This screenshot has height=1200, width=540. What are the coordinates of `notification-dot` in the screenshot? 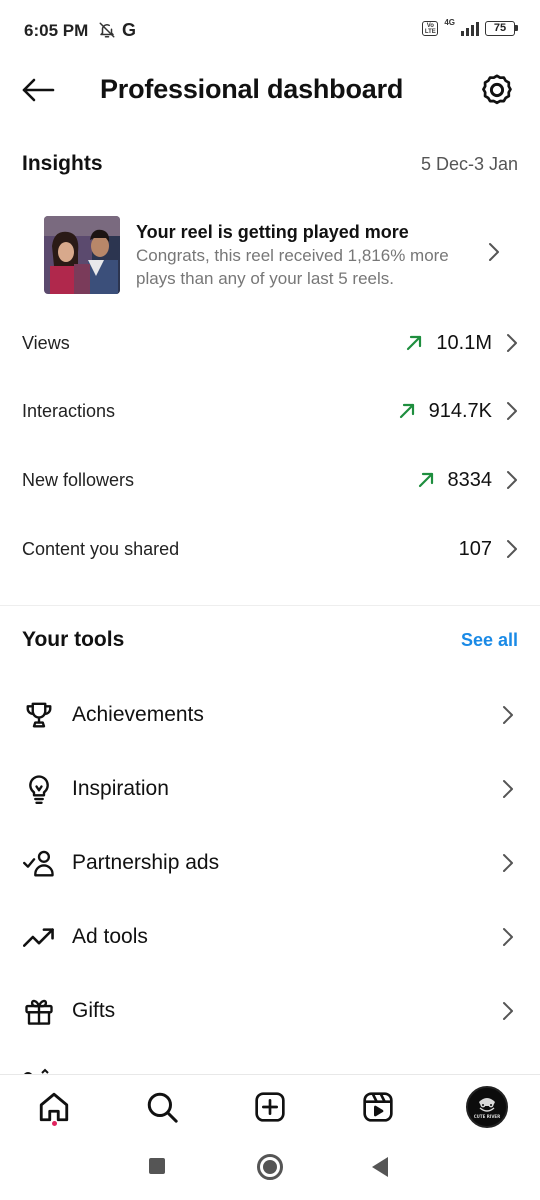 It's located at (54, 1123).